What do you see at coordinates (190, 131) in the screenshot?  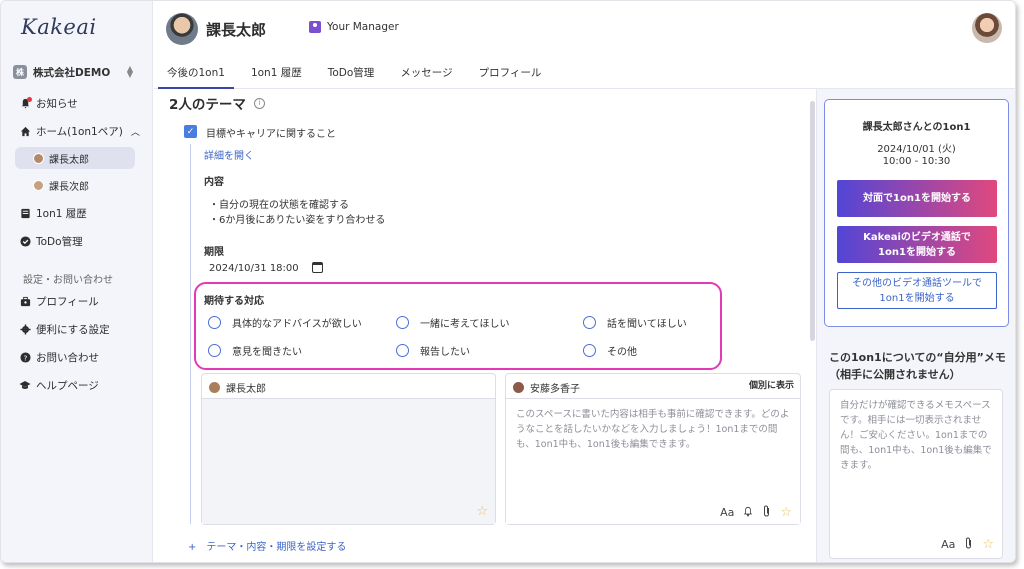 I see `theme-checkbox: ✓` at bounding box center [190, 131].